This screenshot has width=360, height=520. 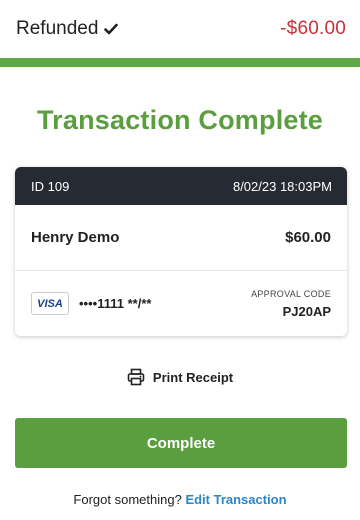 What do you see at coordinates (129, 499) in the screenshot?
I see `footer-prompt: Forgot something?` at bounding box center [129, 499].